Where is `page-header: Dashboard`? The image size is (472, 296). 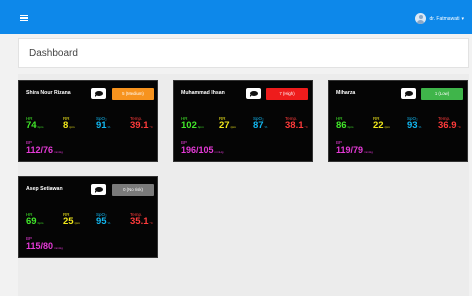
page-header: Dashboard is located at coordinates (243, 53).